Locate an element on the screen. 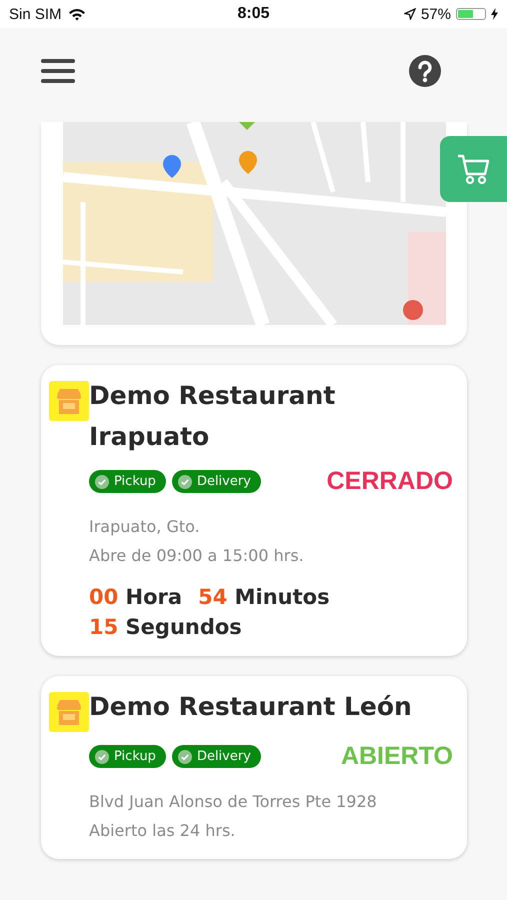  countdown-unit: Minutos is located at coordinates (282, 597).